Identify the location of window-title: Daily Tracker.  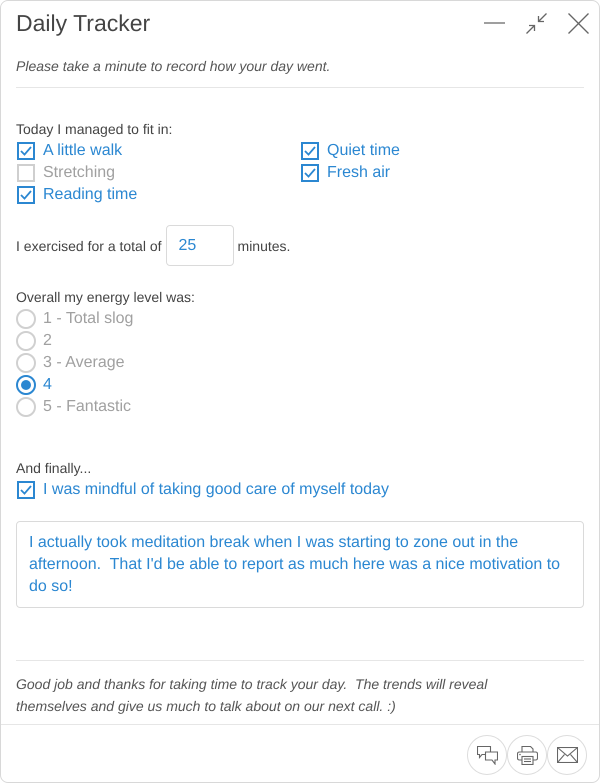
(84, 23).